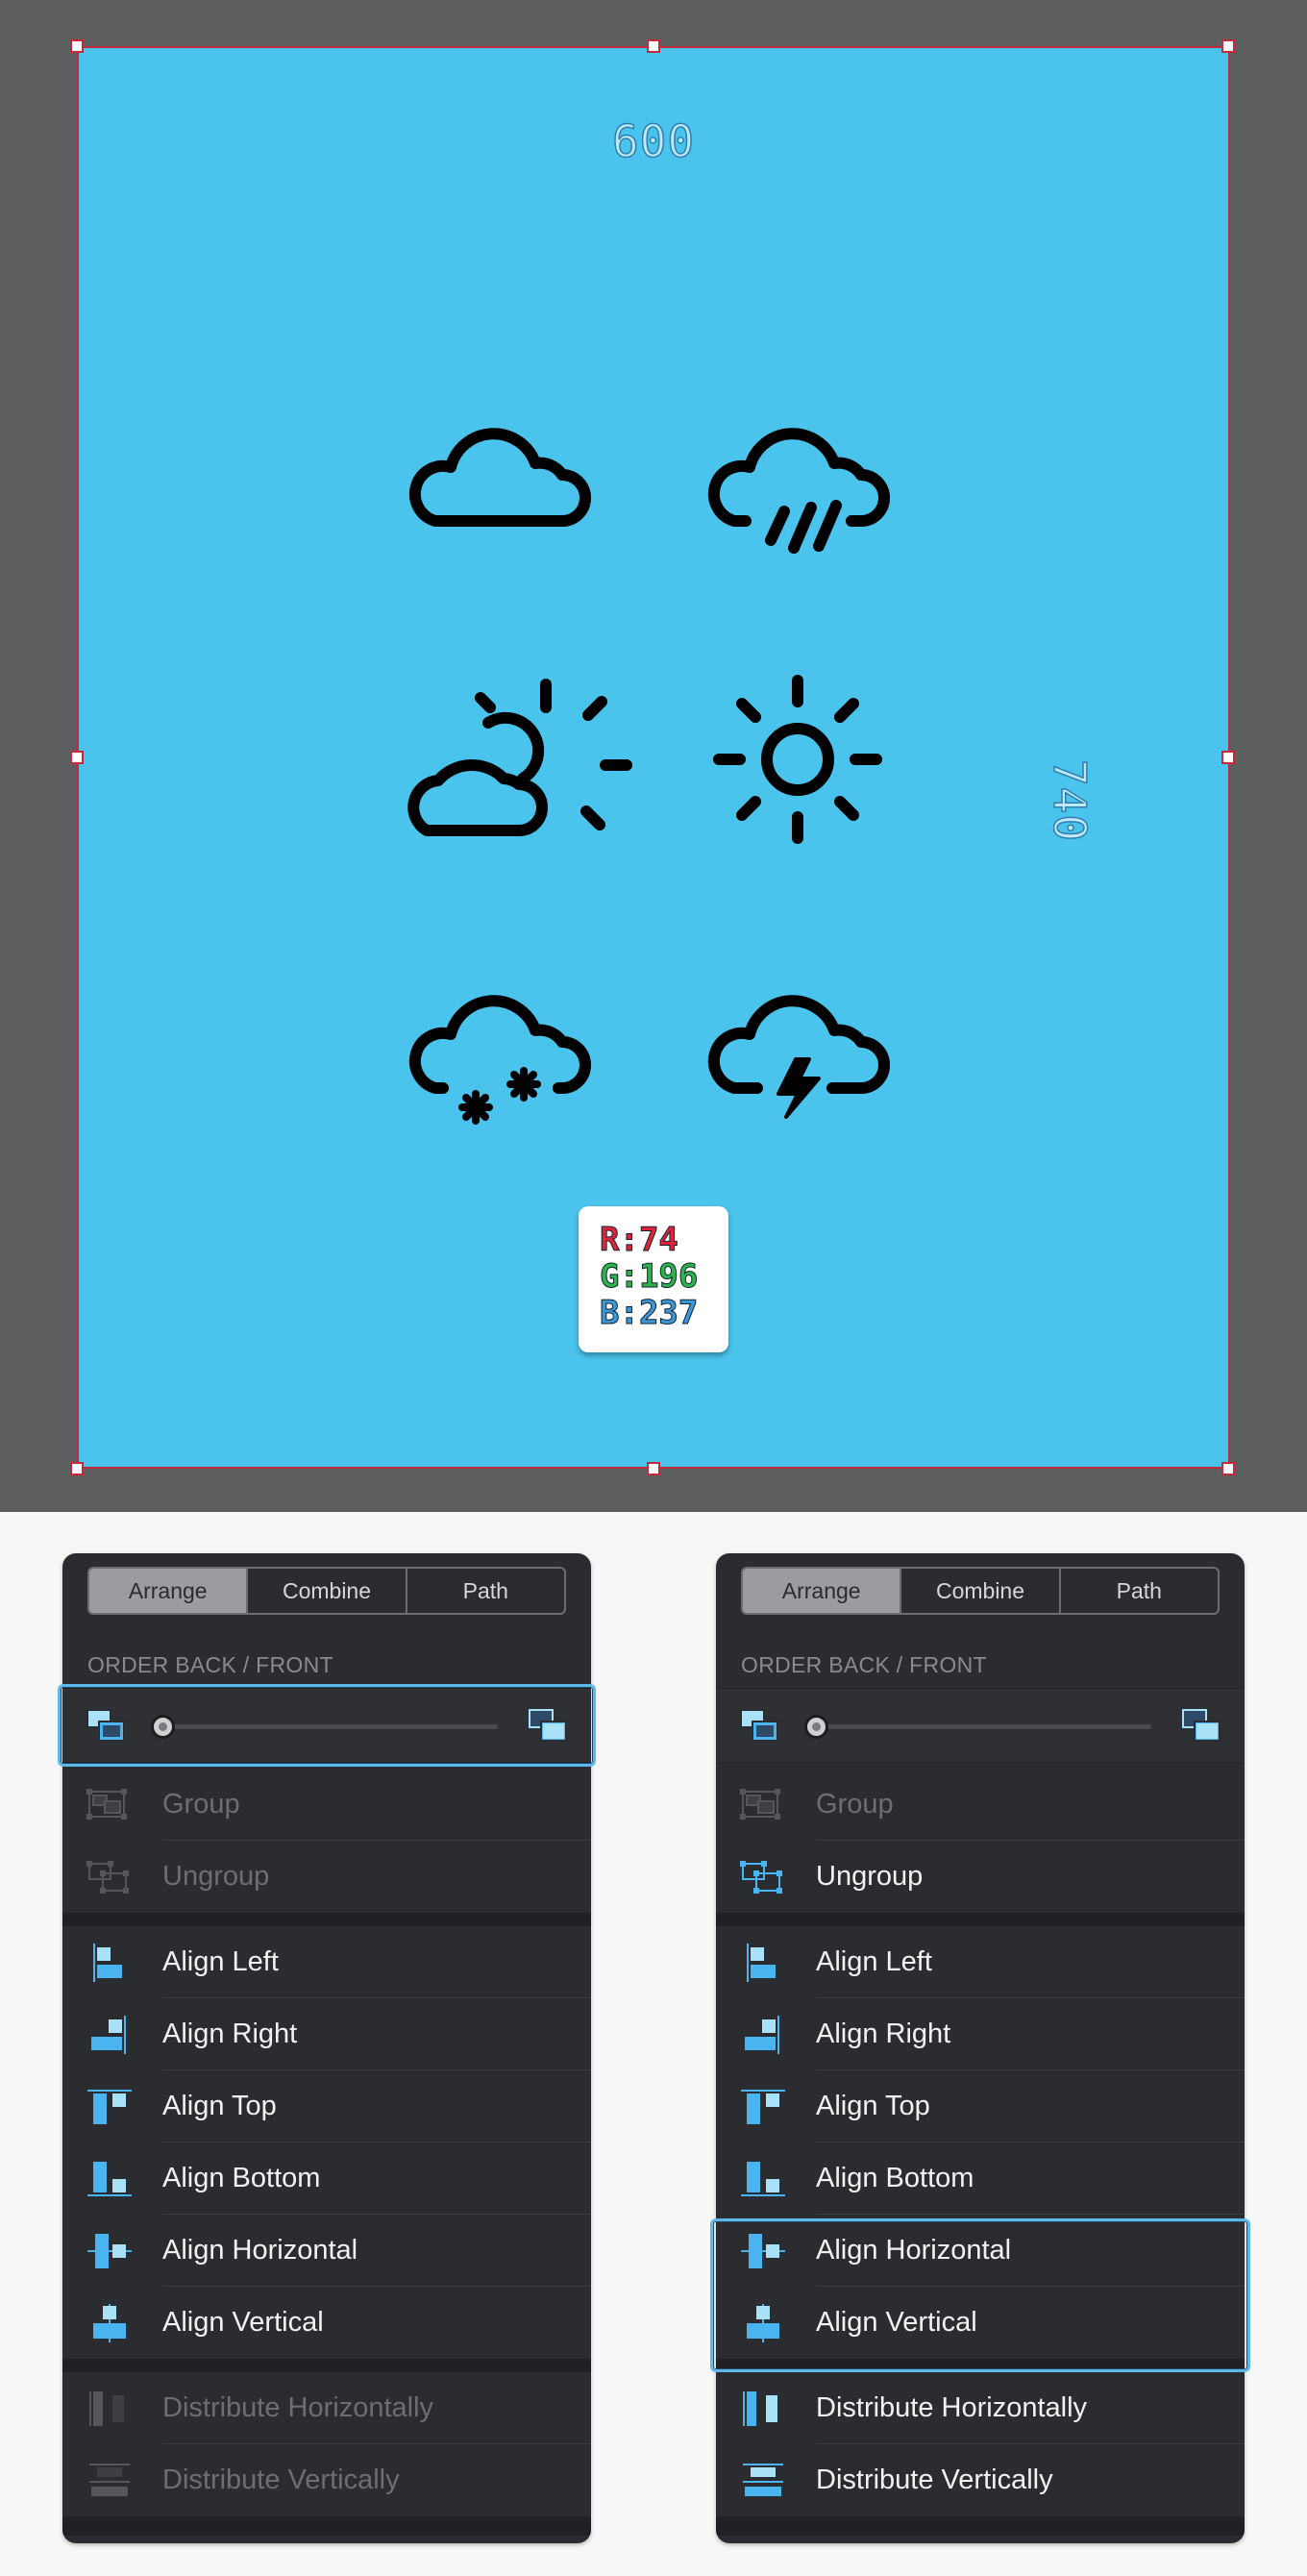 The width and height of the screenshot is (1307, 2576). Describe the element at coordinates (763, 2035) in the screenshot. I see `align-right-icon` at that location.